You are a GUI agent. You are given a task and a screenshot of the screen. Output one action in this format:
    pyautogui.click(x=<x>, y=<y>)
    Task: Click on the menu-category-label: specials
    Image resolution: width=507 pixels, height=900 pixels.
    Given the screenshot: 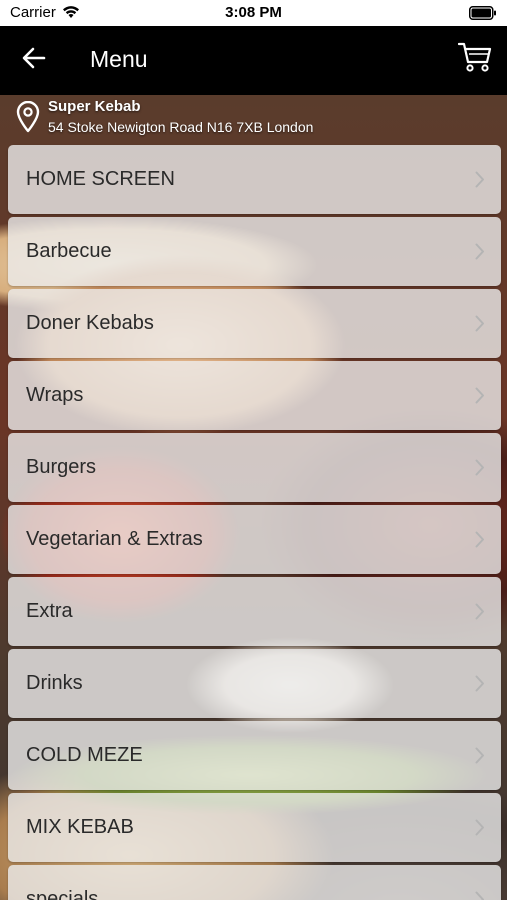 What is the action you would take?
    pyautogui.click(x=62, y=894)
    